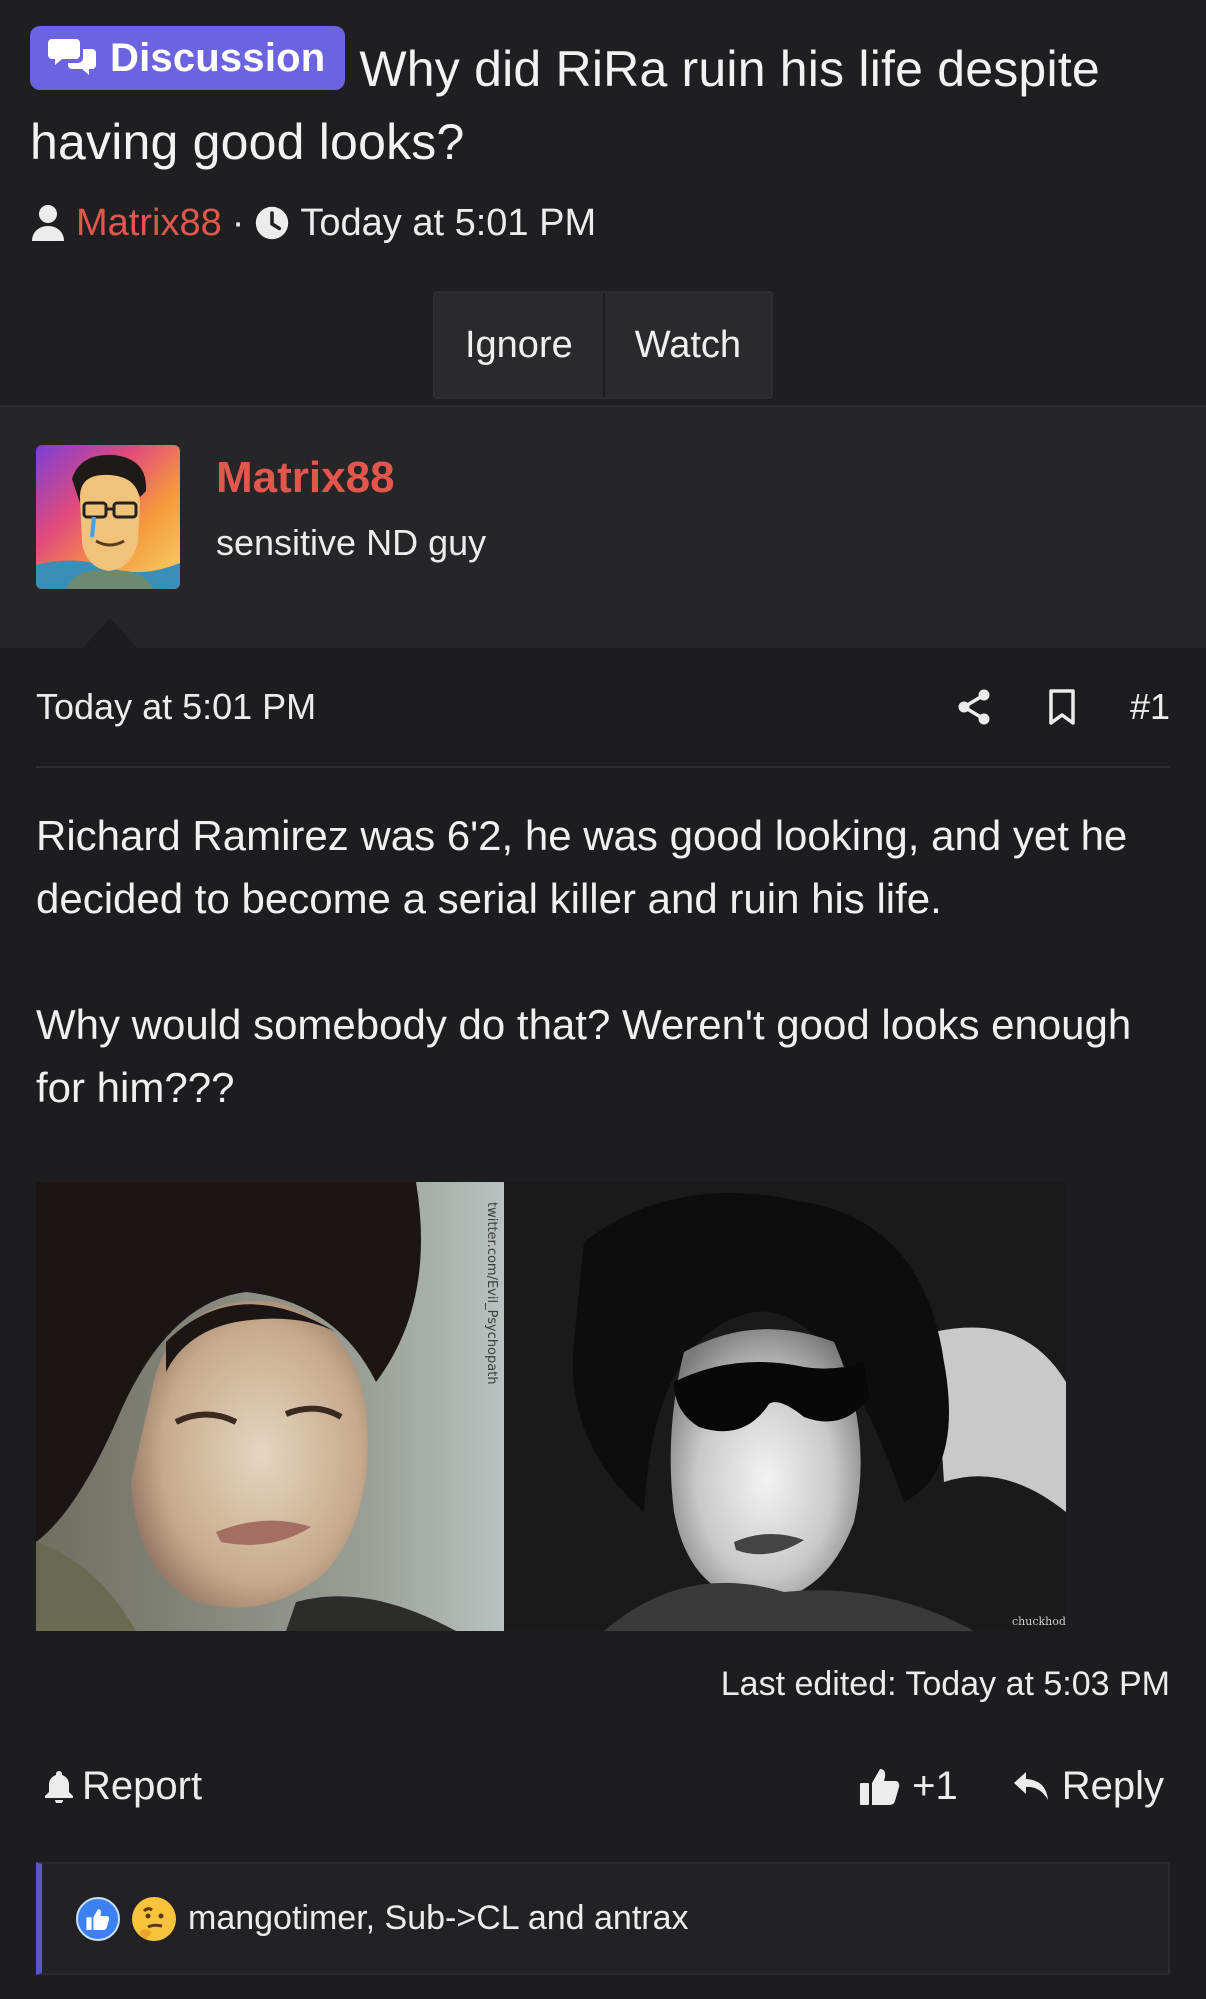 Image resolution: width=1206 pixels, height=1999 pixels. What do you see at coordinates (491, 1293) in the screenshot?
I see `watermark-left: twitter.com/Evil_Psychopath` at bounding box center [491, 1293].